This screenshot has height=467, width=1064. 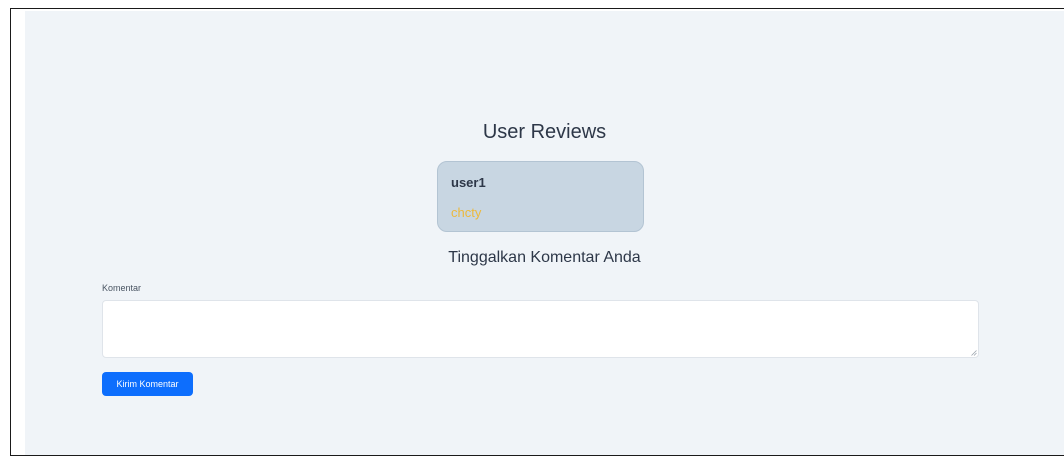 What do you see at coordinates (544, 132) in the screenshot?
I see `reviews-heading: User Reviews` at bounding box center [544, 132].